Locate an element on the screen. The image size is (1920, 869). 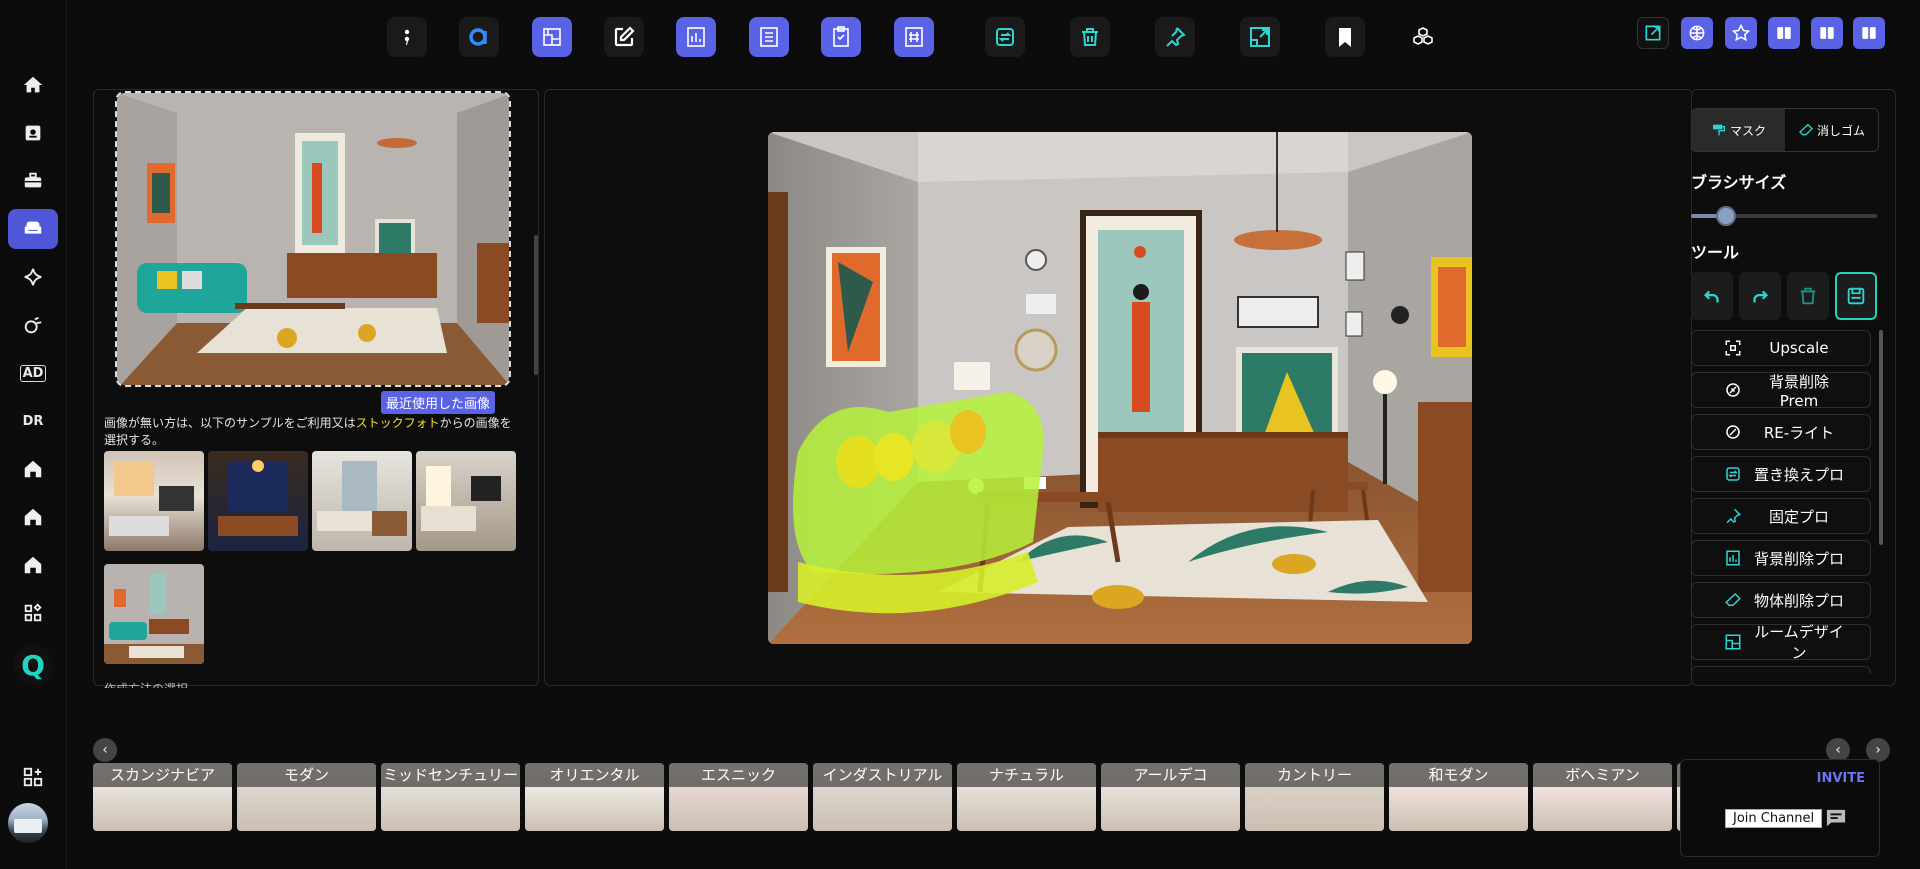
bg-remove-prem-button: 背景削除Prem is located at coordinates (1781, 391).